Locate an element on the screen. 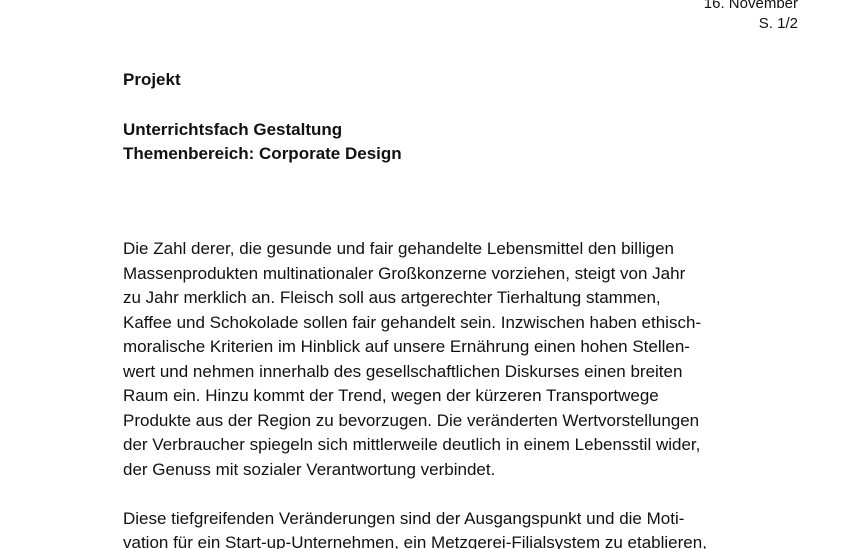 This screenshot has width=852, height=549. page-header-meta: 16. November S. 1/2 is located at coordinates (751, 17).